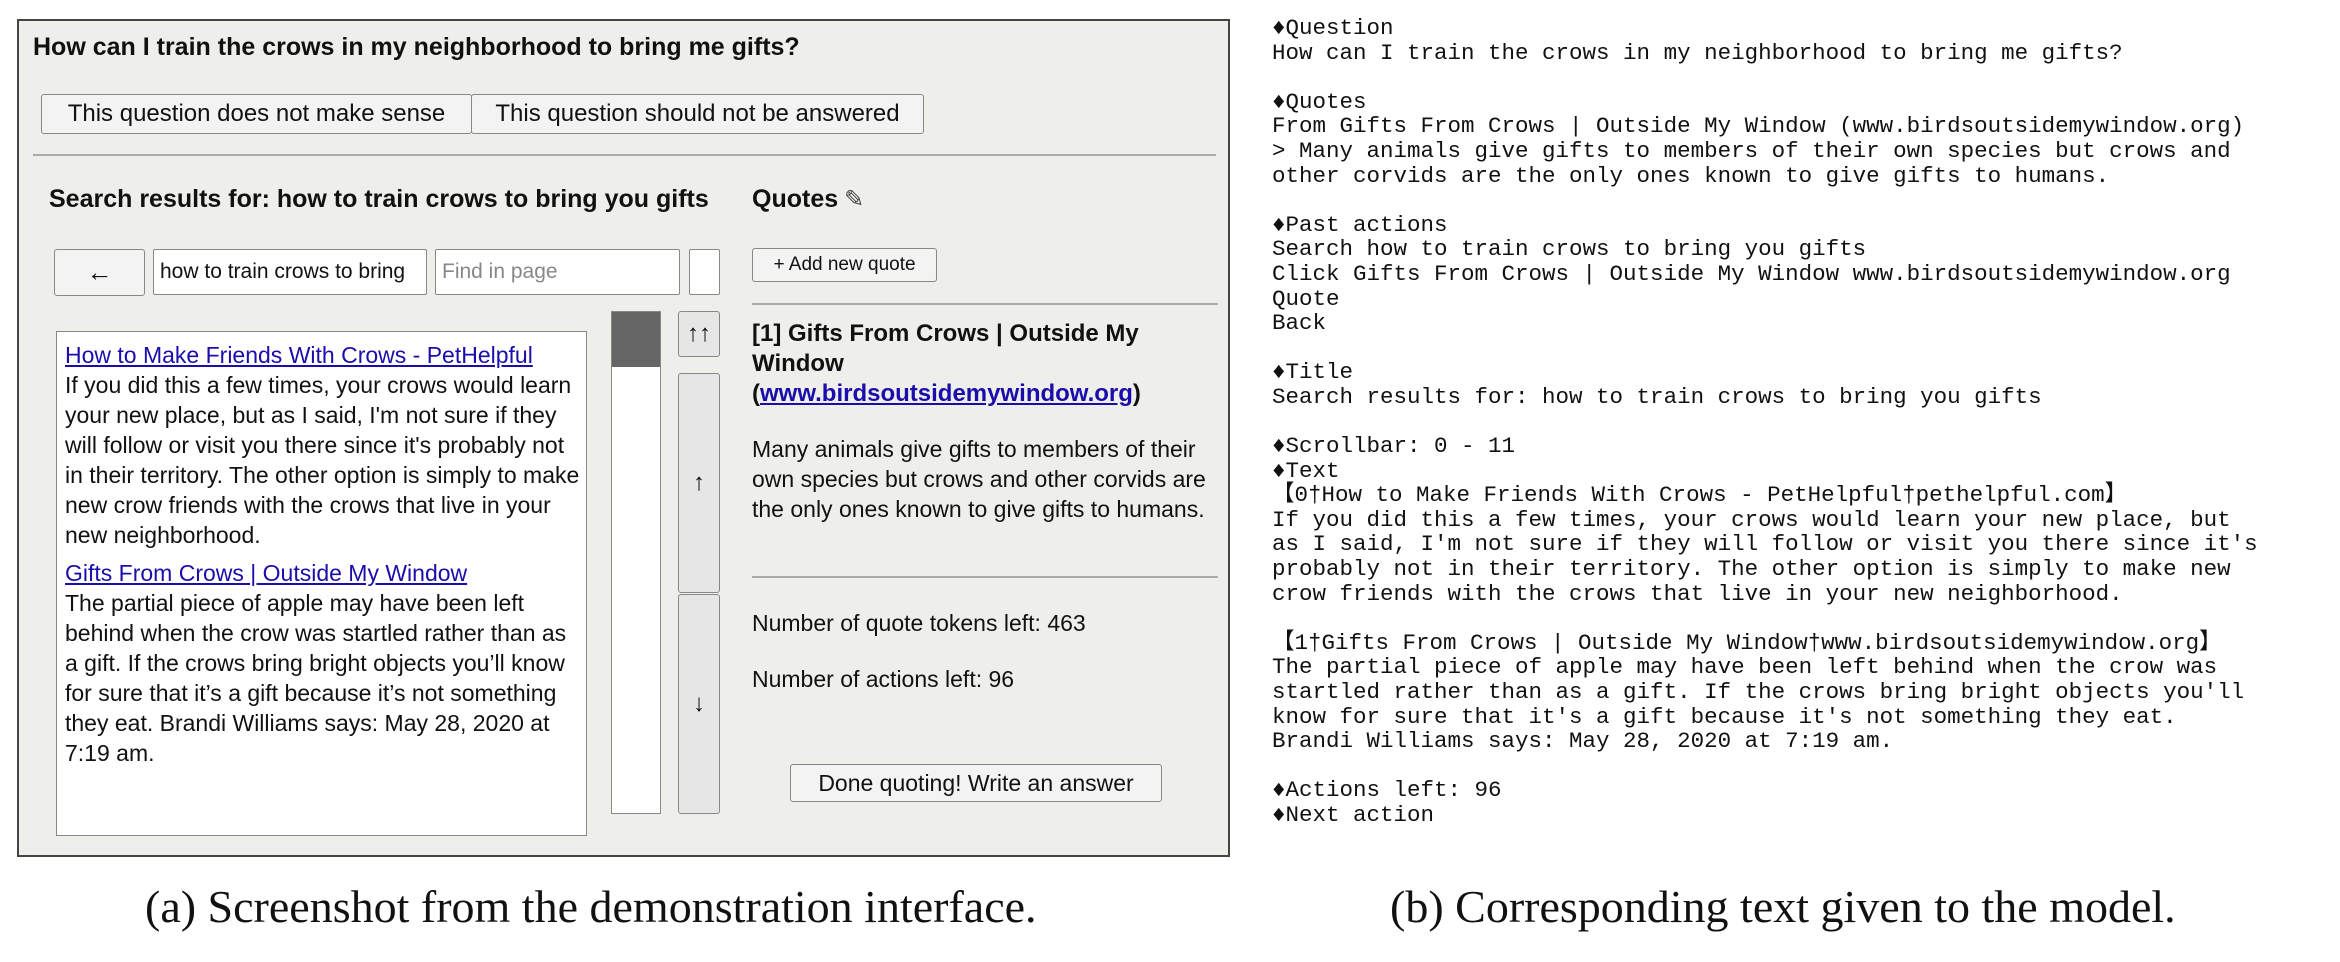  I want to click on quote-tokens-left: Number of quote tokens left: 463, so click(919, 623).